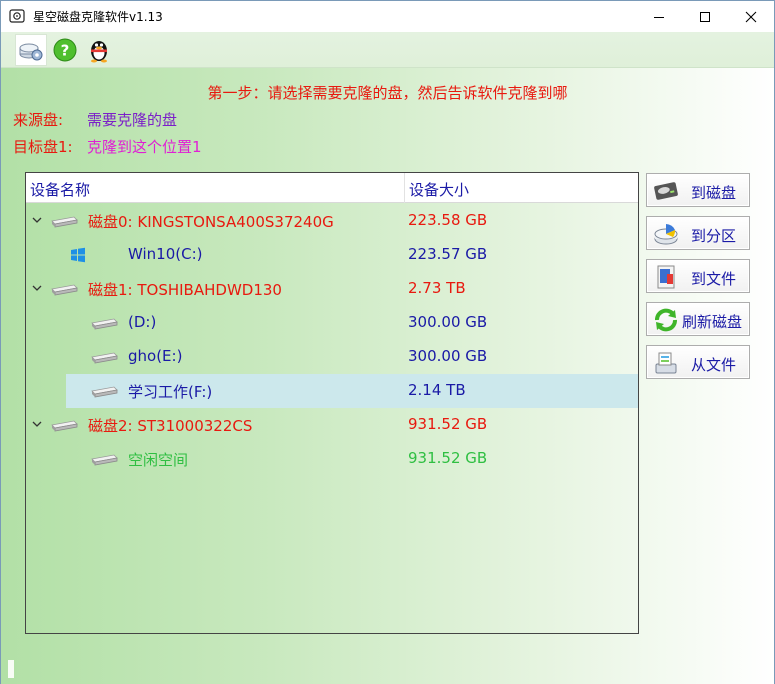  What do you see at coordinates (666, 234) in the screenshot?
I see `partition-icon` at bounding box center [666, 234].